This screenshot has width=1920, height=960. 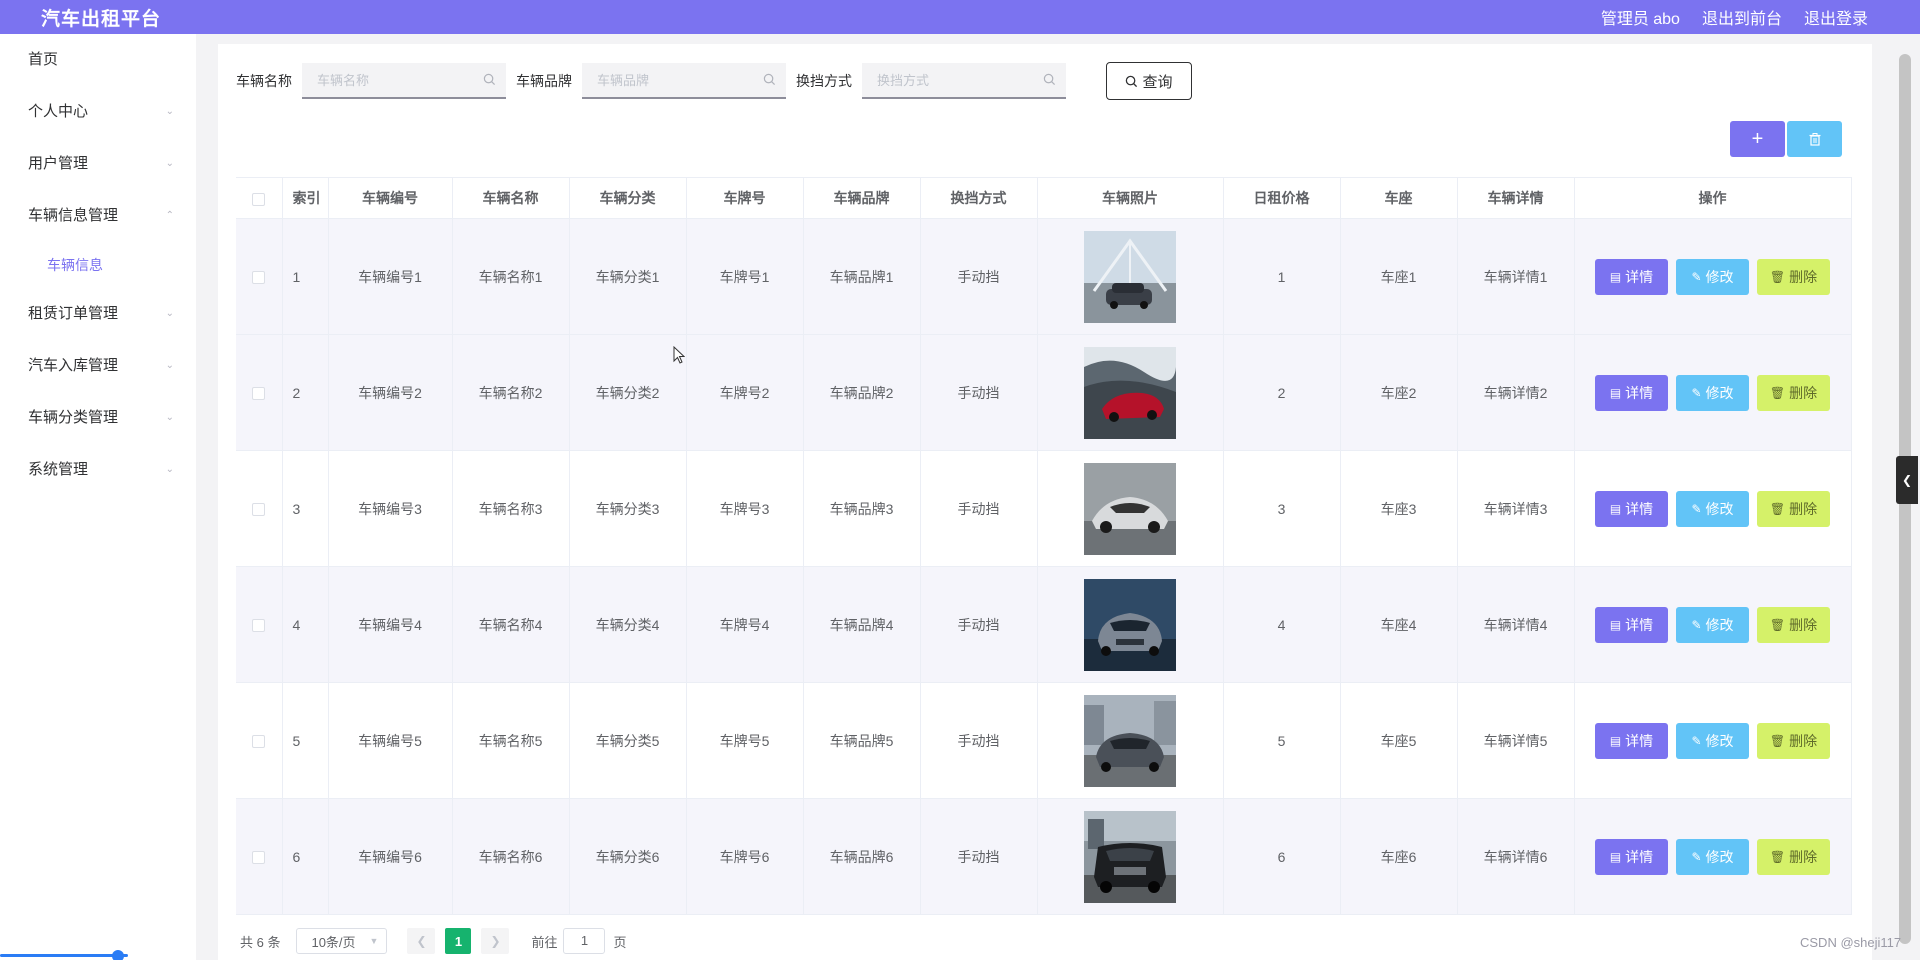 What do you see at coordinates (98, 265) in the screenshot?
I see `sidebar-subitem-vehicle-info: 车辆信息` at bounding box center [98, 265].